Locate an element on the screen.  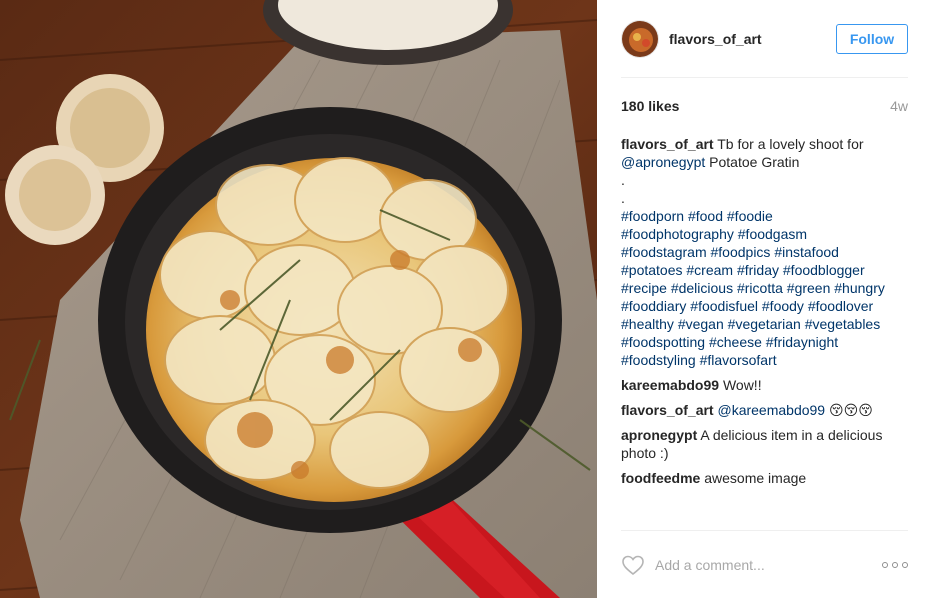
caption-text-after: Potatoe Gratin is located at coordinates (754, 162).